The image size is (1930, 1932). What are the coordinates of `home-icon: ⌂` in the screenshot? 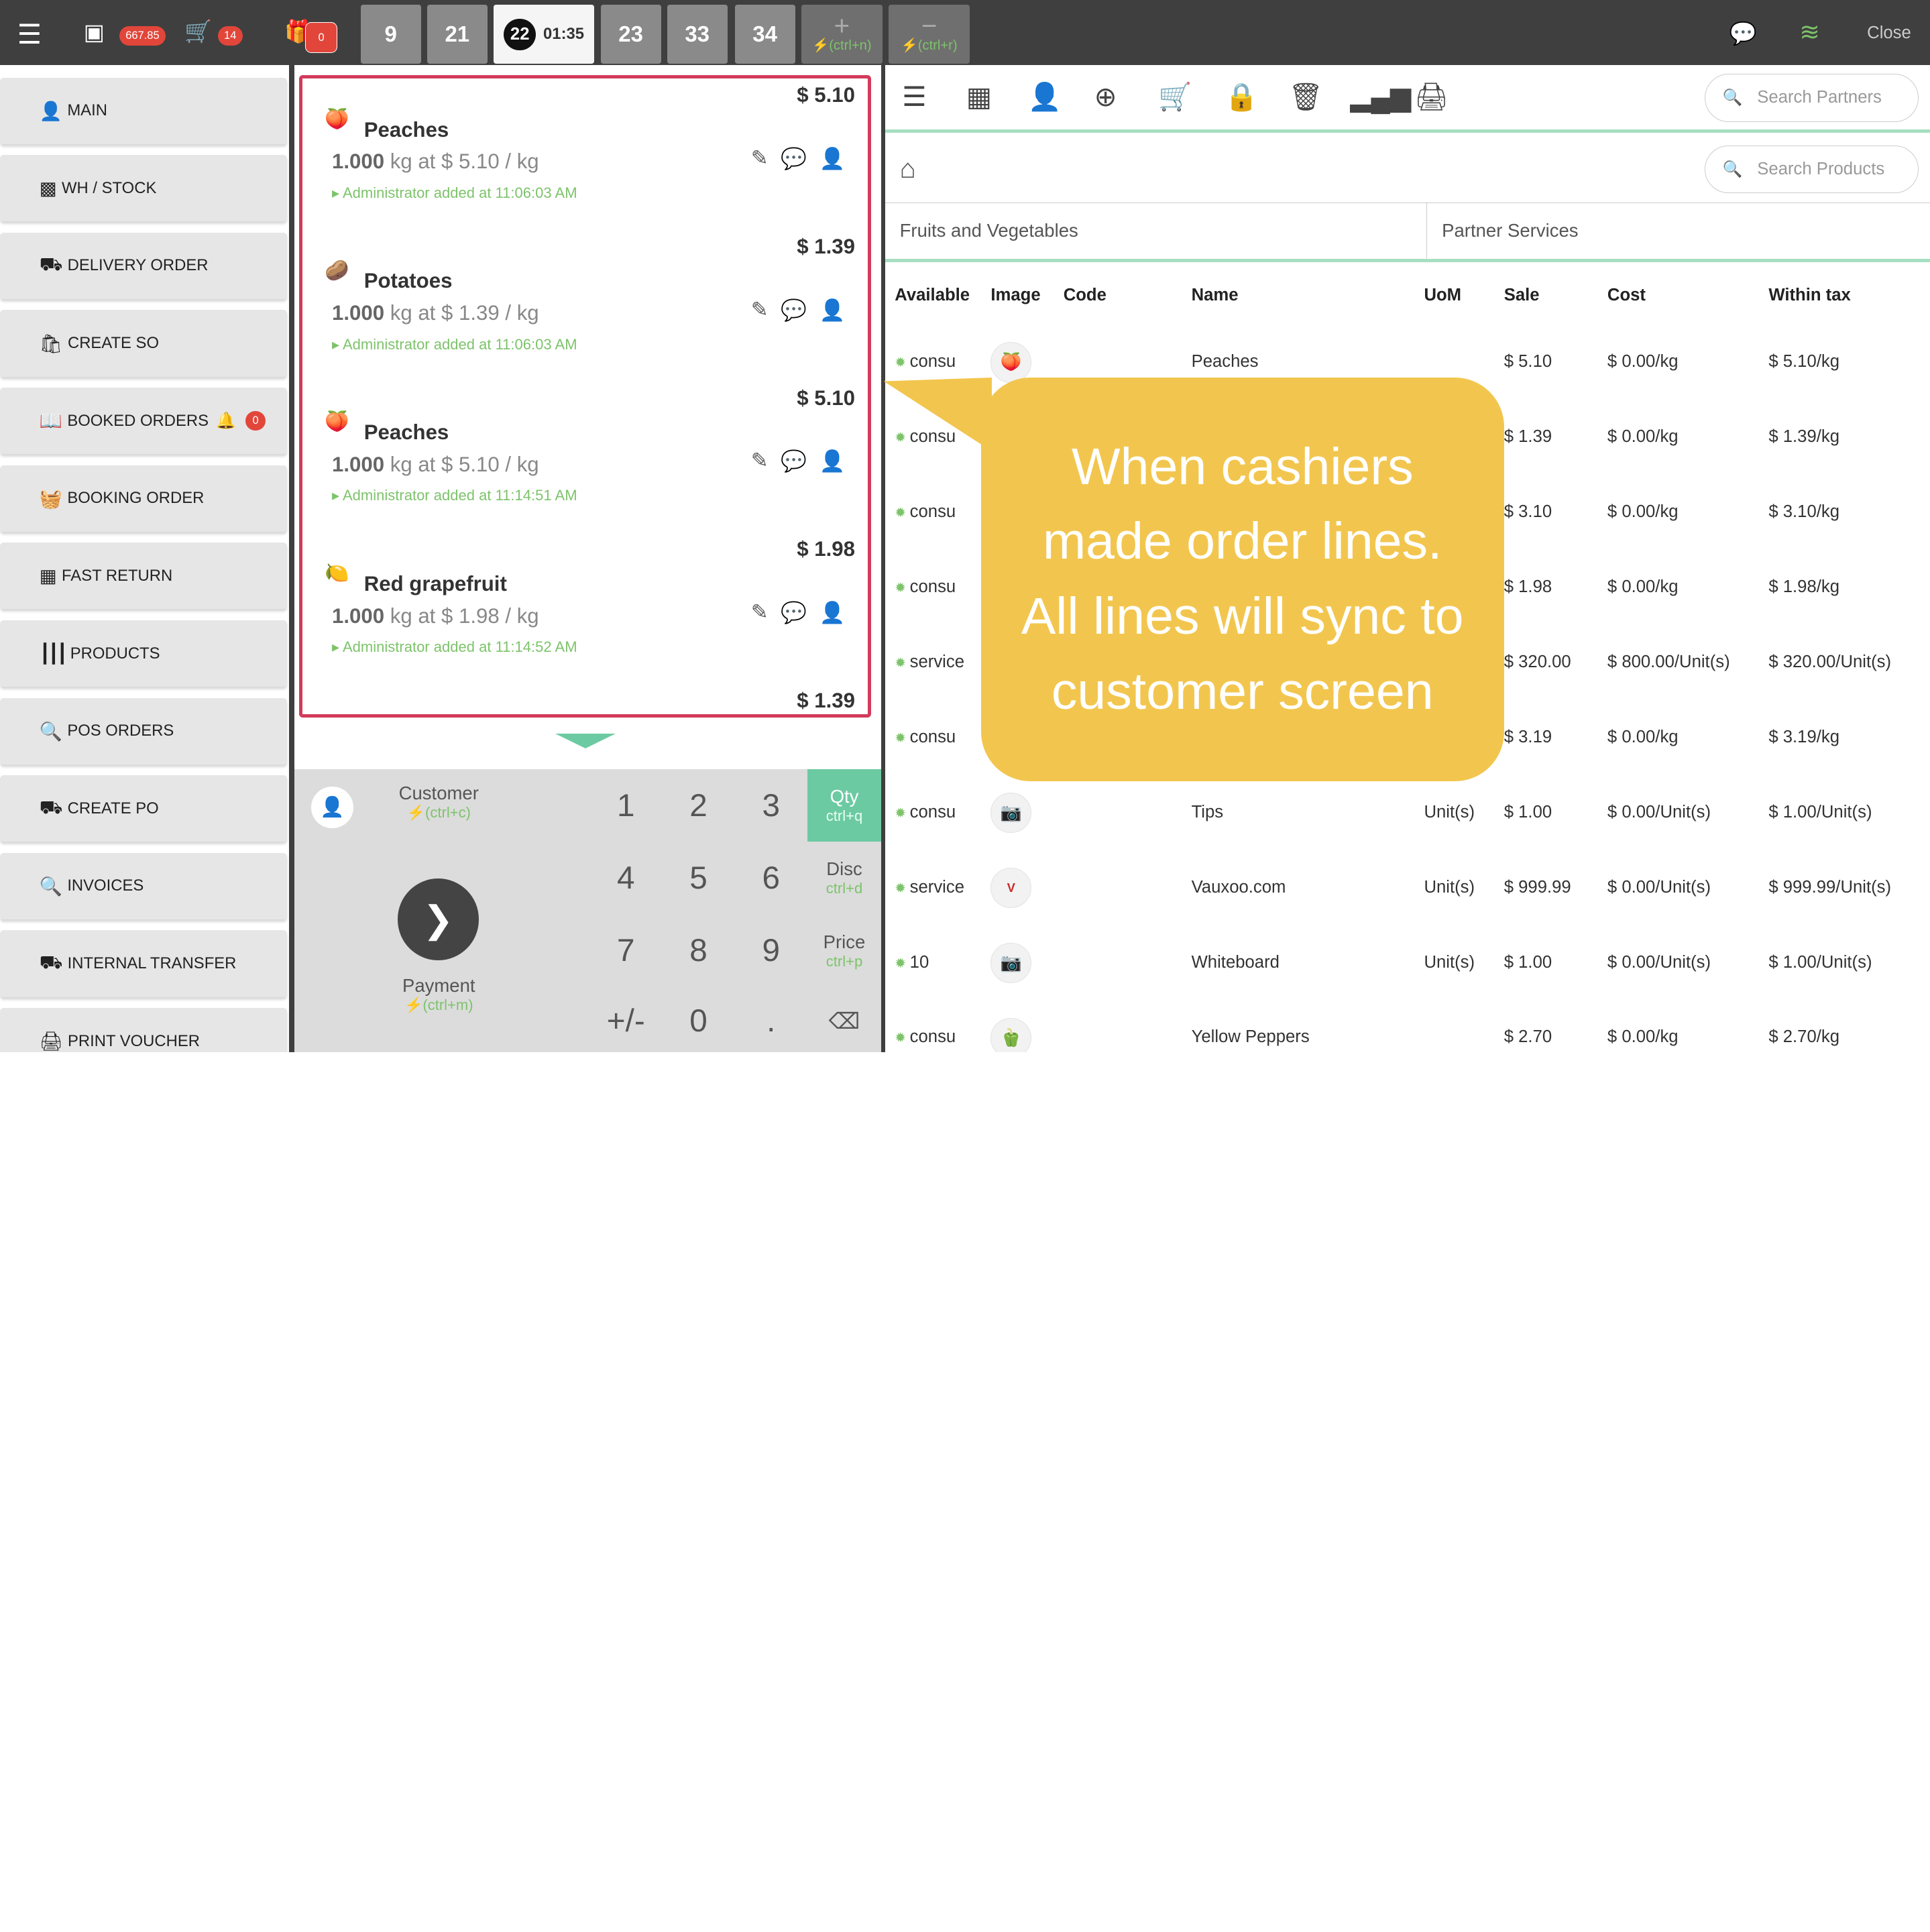 It's located at (908, 168).